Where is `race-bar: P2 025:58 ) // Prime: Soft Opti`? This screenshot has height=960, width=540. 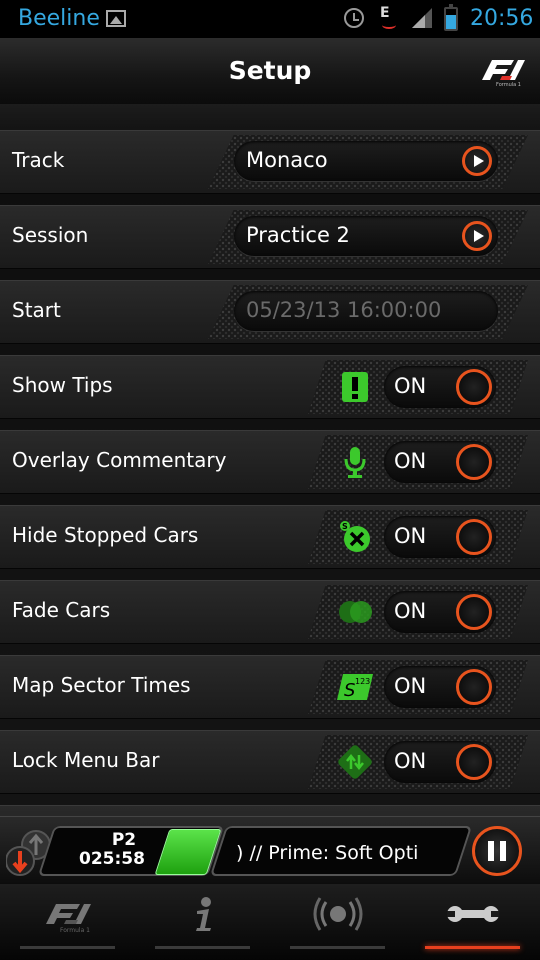 race-bar: P2 025:58 ) // Prime: Soft Opti is located at coordinates (270, 850).